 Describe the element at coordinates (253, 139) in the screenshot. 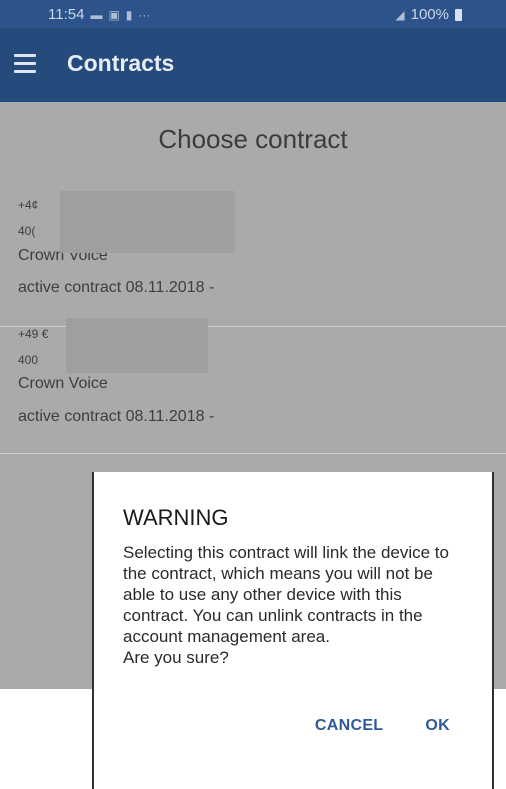

I see `list-heading: Choose contract` at that location.